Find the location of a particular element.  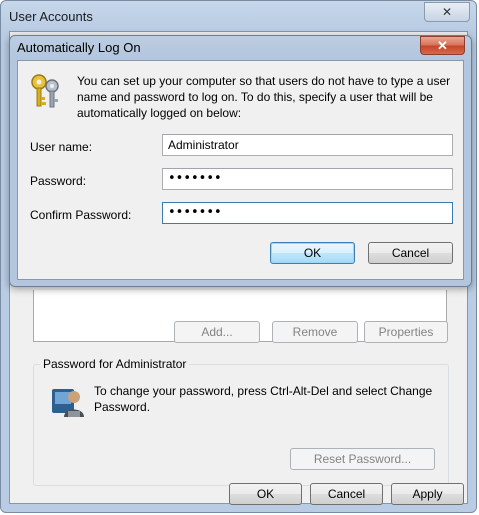

ok-button: OK is located at coordinates (265, 494).